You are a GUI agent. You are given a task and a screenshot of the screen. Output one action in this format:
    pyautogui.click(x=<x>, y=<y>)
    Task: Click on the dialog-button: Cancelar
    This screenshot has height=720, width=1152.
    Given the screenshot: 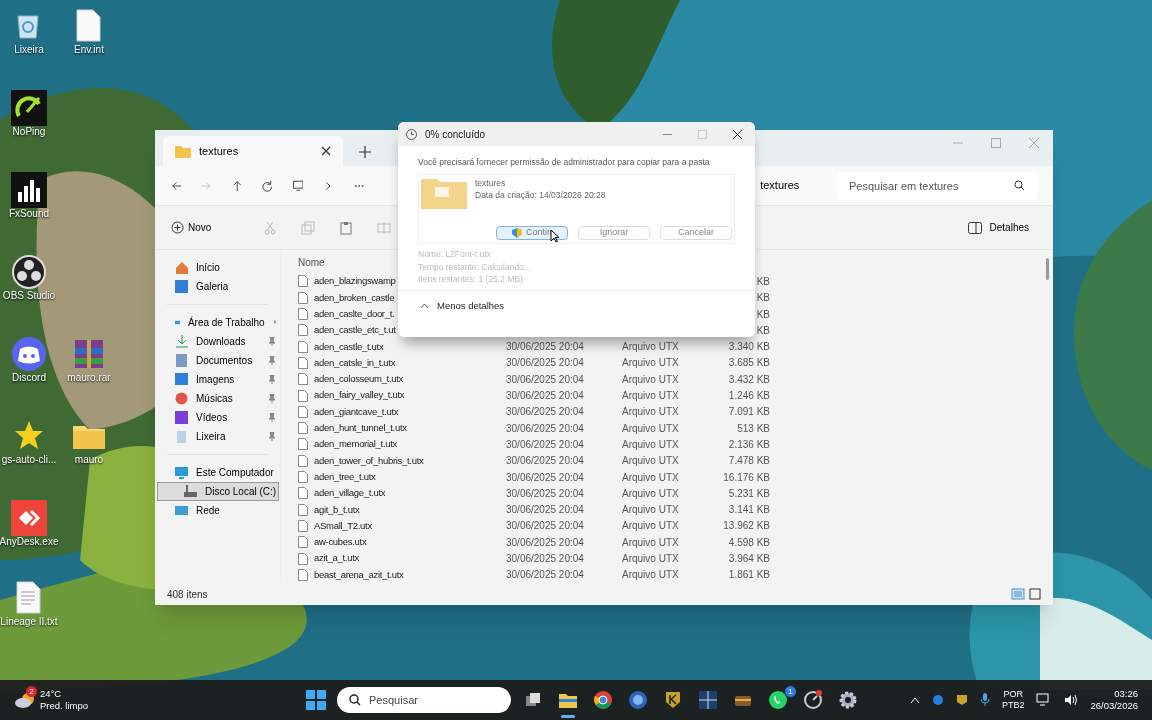 What is the action you would take?
    pyautogui.click(x=696, y=233)
    